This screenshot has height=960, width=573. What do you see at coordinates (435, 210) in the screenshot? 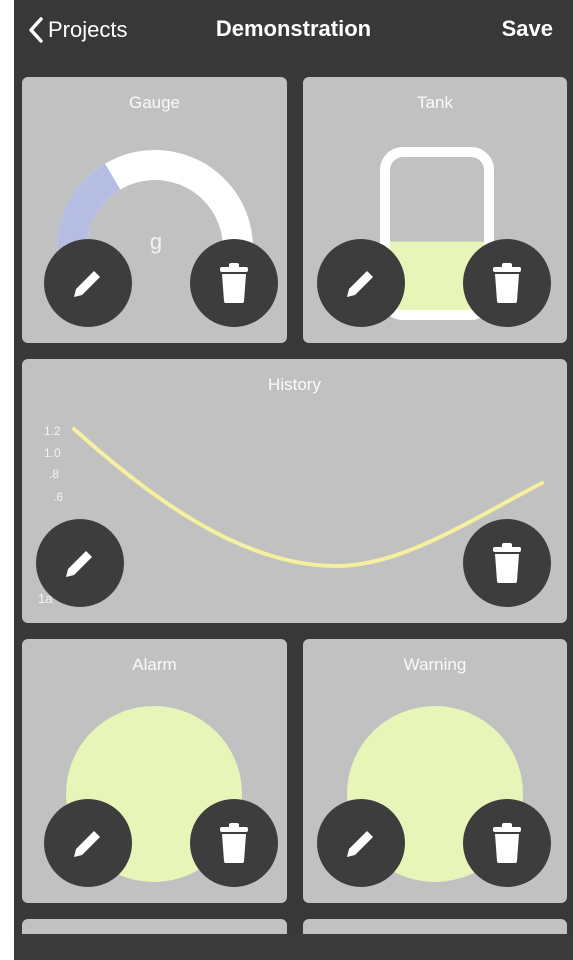
I see `tank-widget-card: Tank` at bounding box center [435, 210].